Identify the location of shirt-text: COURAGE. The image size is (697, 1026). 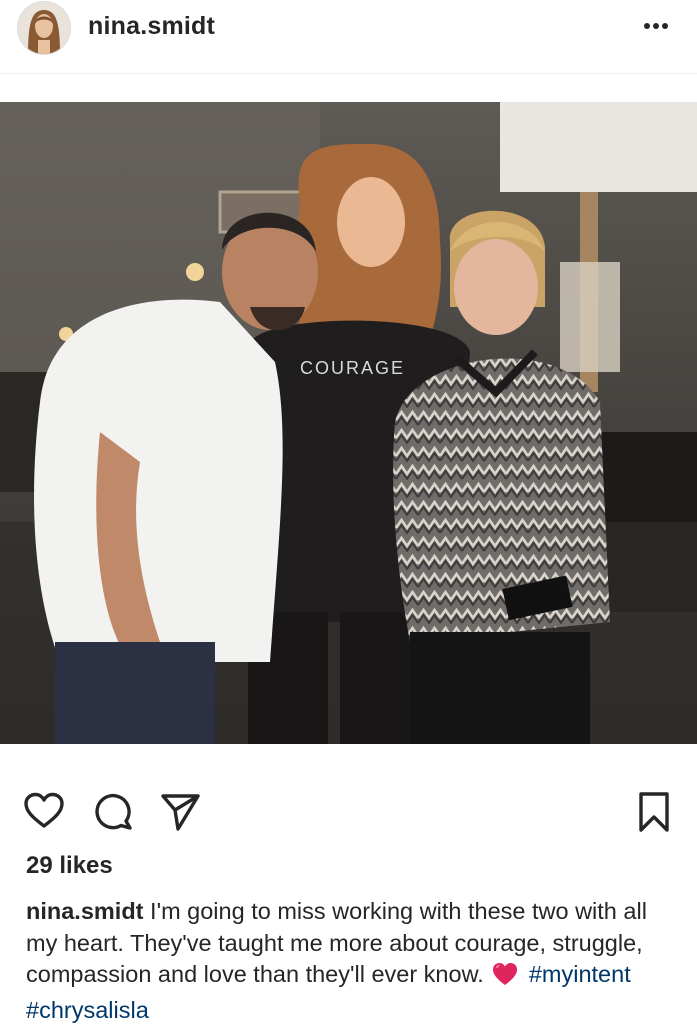
(352, 368).